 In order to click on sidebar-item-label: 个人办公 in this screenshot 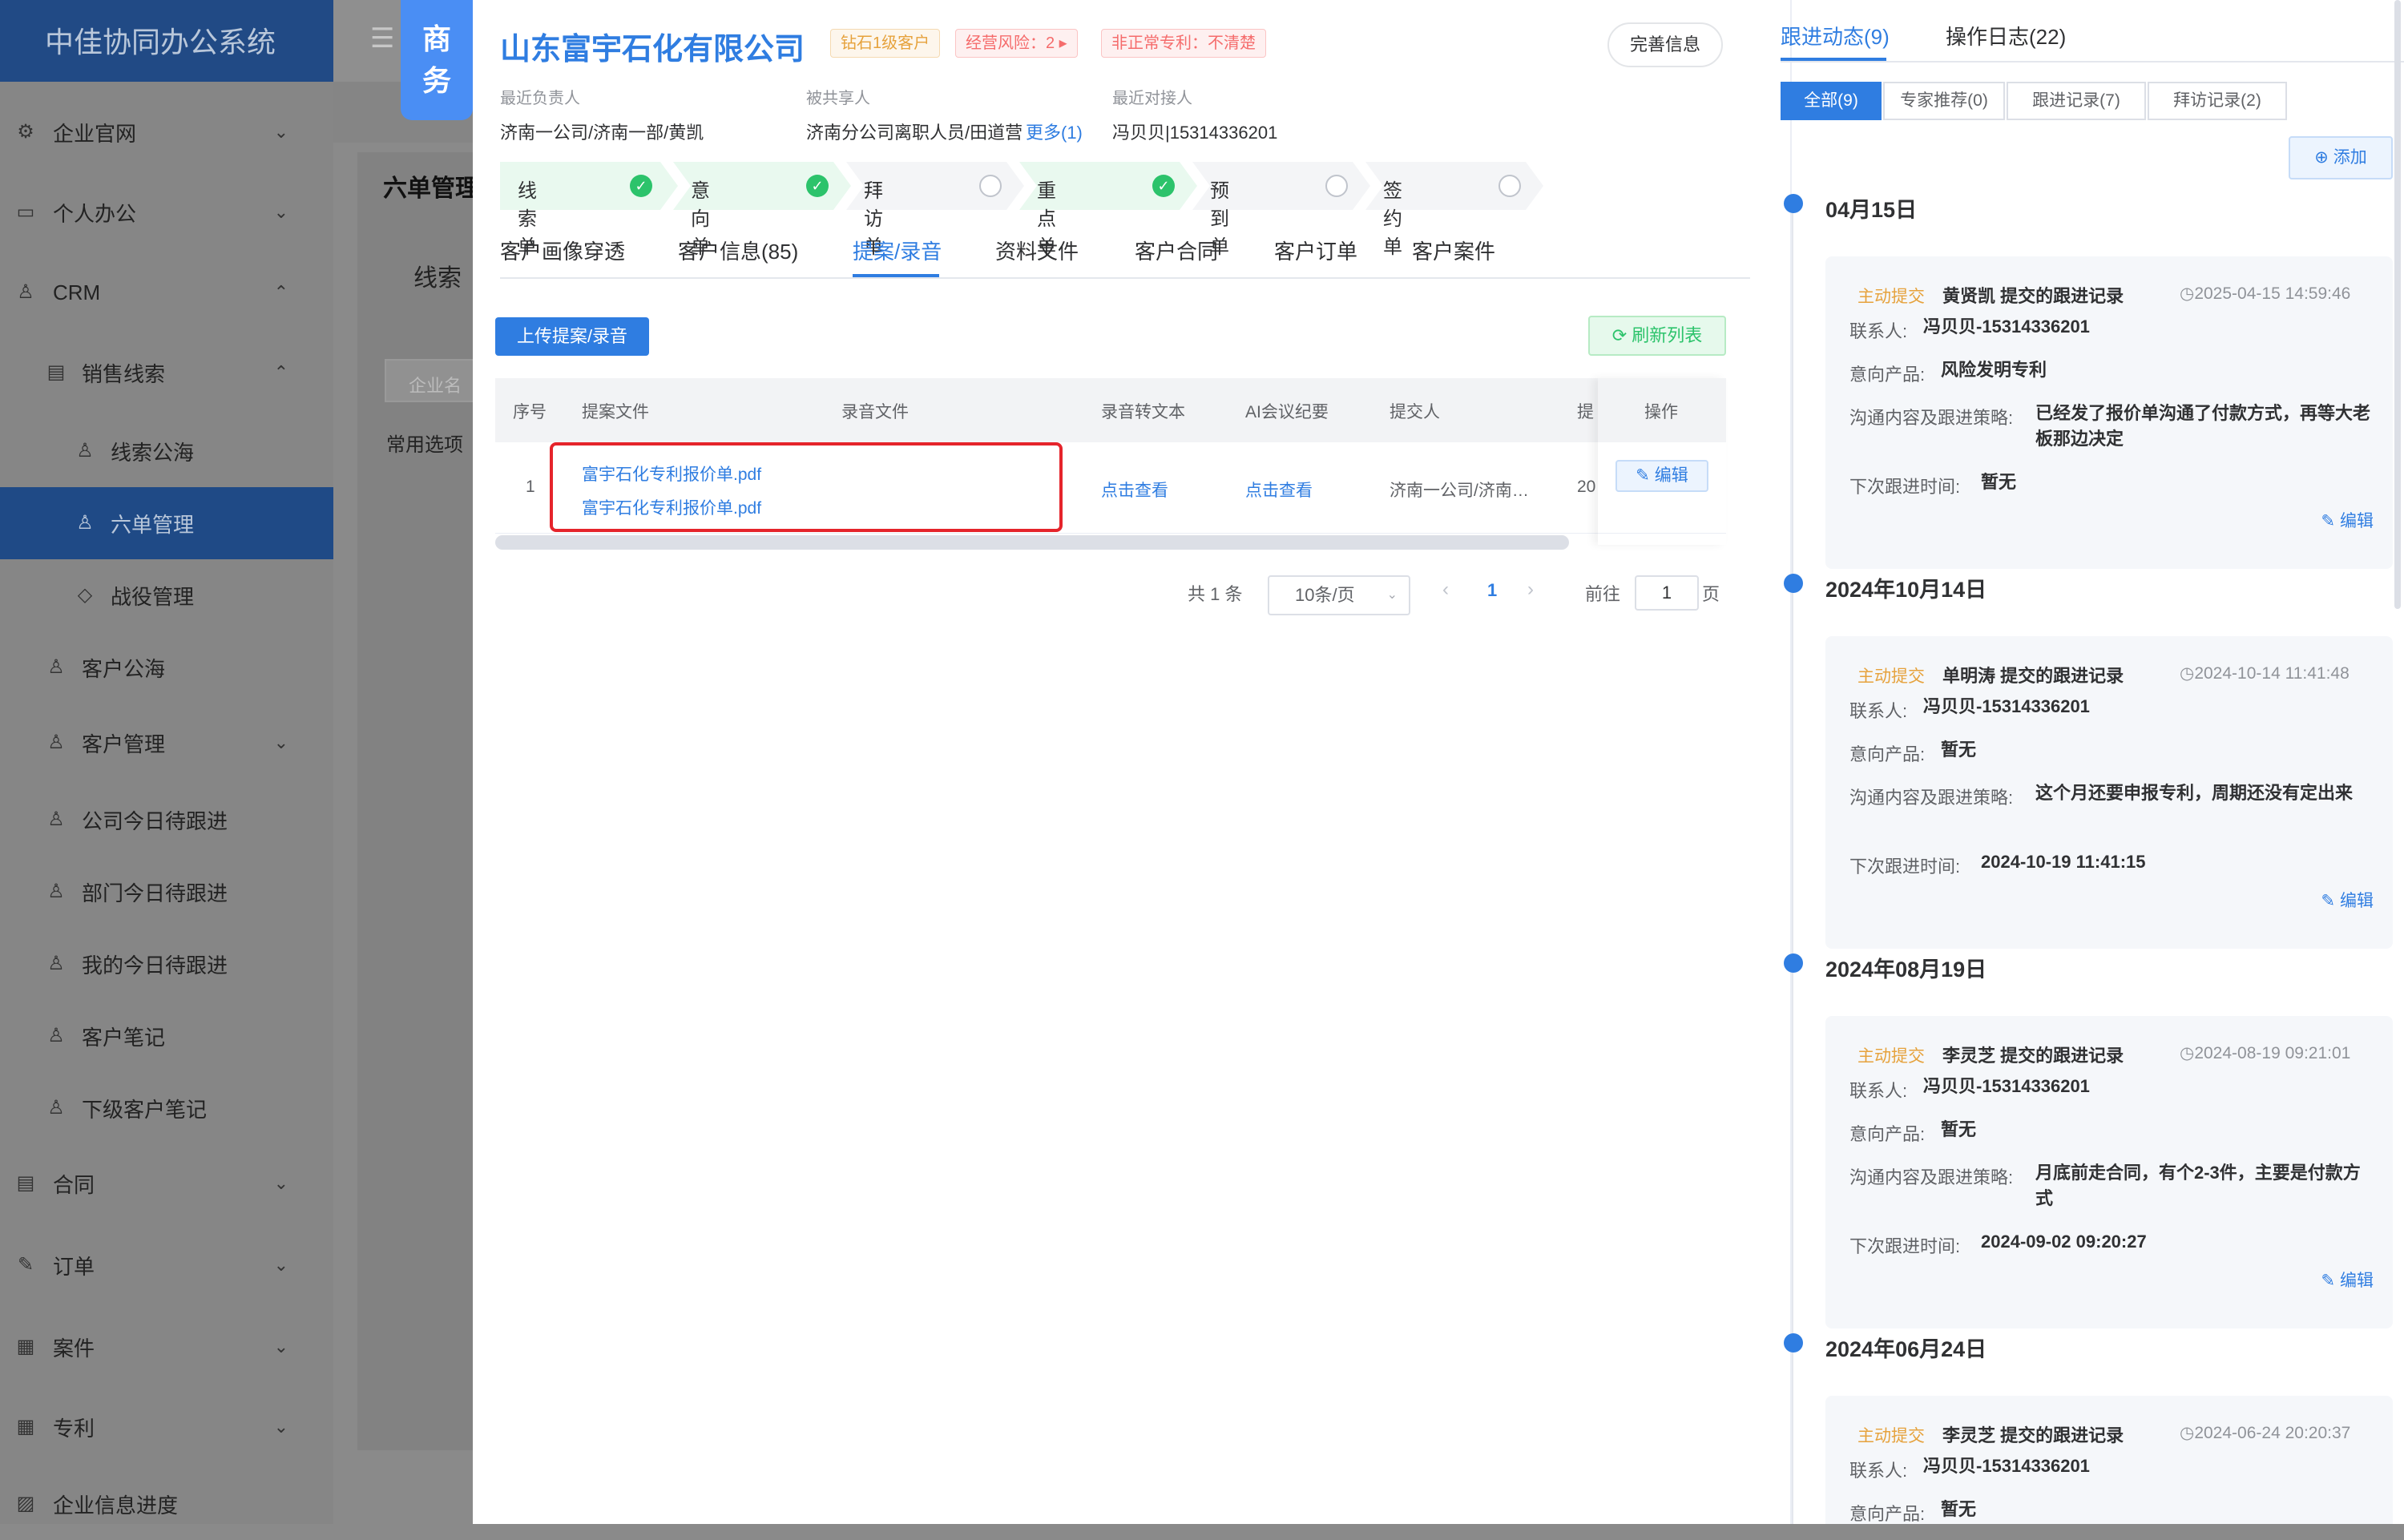, I will do `click(95, 213)`.